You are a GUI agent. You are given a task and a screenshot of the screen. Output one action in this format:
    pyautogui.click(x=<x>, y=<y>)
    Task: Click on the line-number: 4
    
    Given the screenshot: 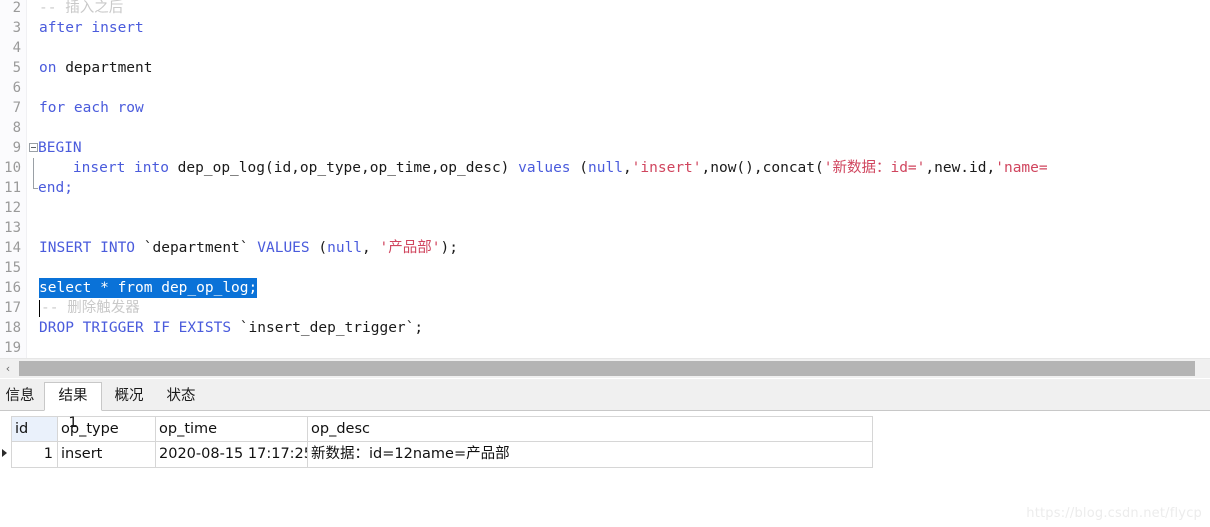 What is the action you would take?
    pyautogui.click(x=13, y=48)
    